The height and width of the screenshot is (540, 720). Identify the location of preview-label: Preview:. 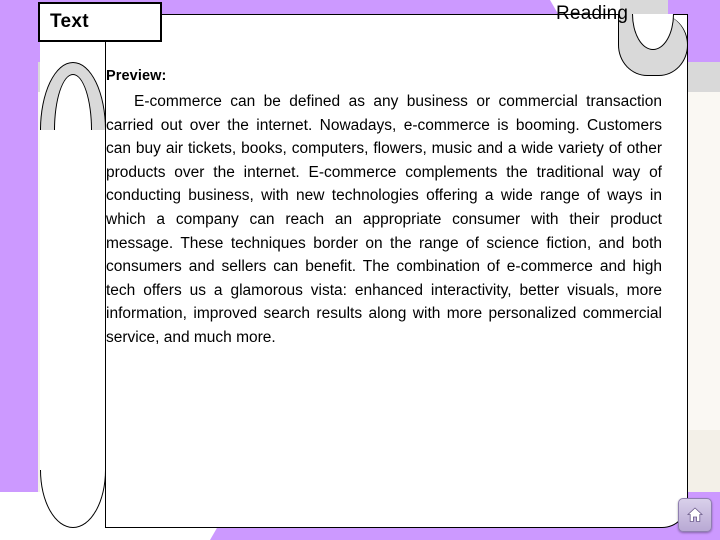
(136, 76).